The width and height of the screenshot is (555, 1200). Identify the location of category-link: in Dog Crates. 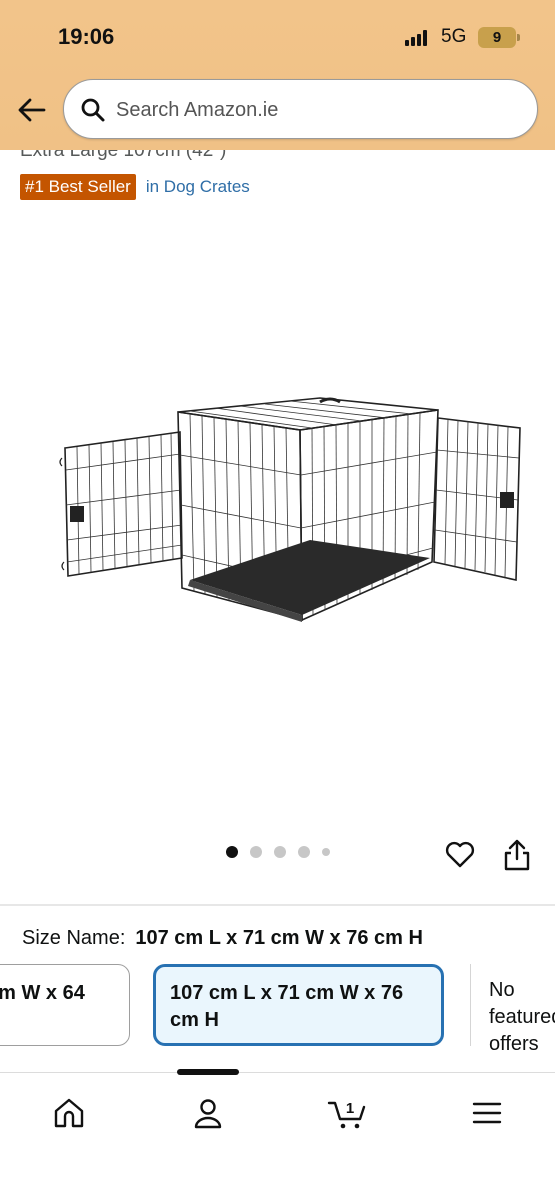
(198, 187).